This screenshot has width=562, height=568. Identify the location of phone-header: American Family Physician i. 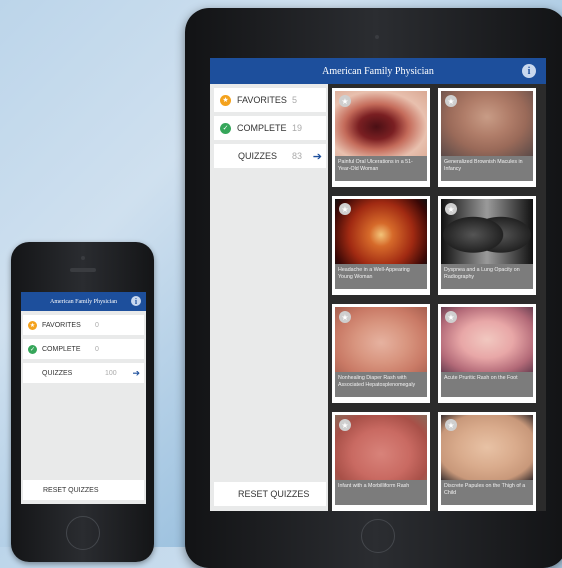
(83, 301).